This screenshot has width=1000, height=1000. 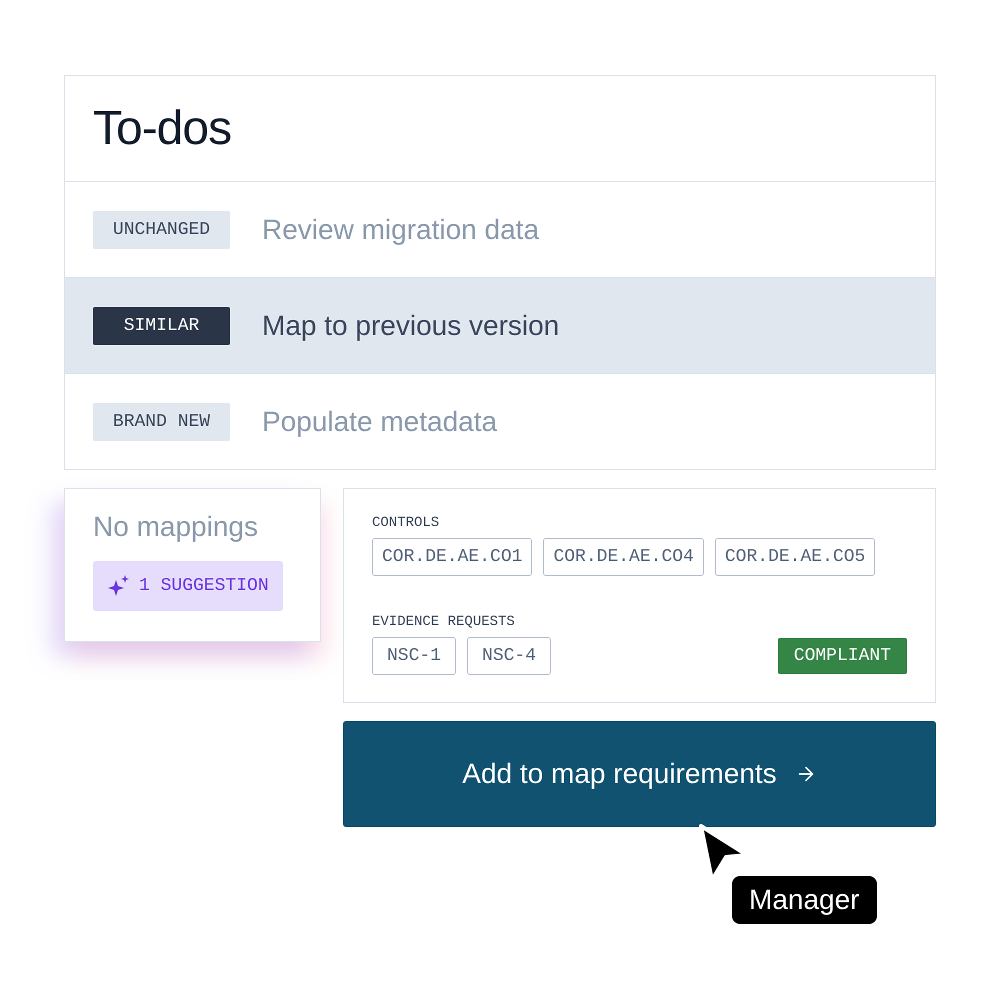 What do you see at coordinates (452, 557) in the screenshot?
I see `control-chip: COR.DE.AE.CO1` at bounding box center [452, 557].